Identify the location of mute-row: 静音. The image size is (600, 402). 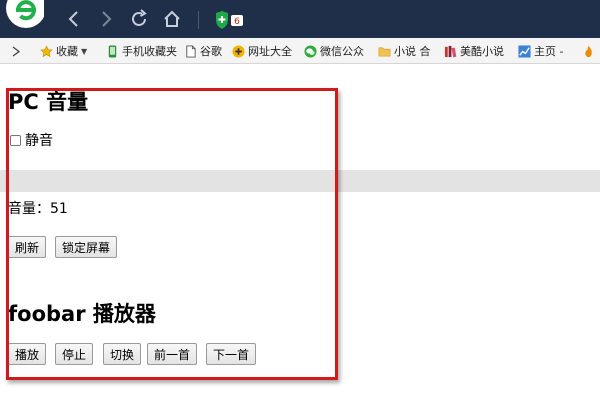
(31, 140).